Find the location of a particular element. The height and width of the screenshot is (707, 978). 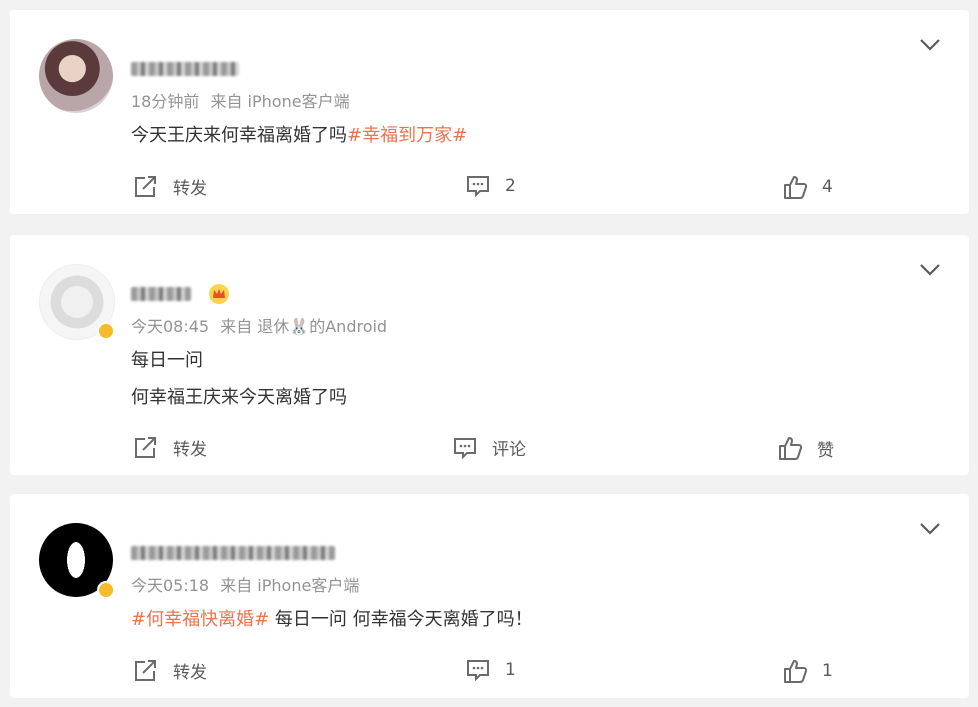

comment-button: 1 is located at coordinates (490, 670).